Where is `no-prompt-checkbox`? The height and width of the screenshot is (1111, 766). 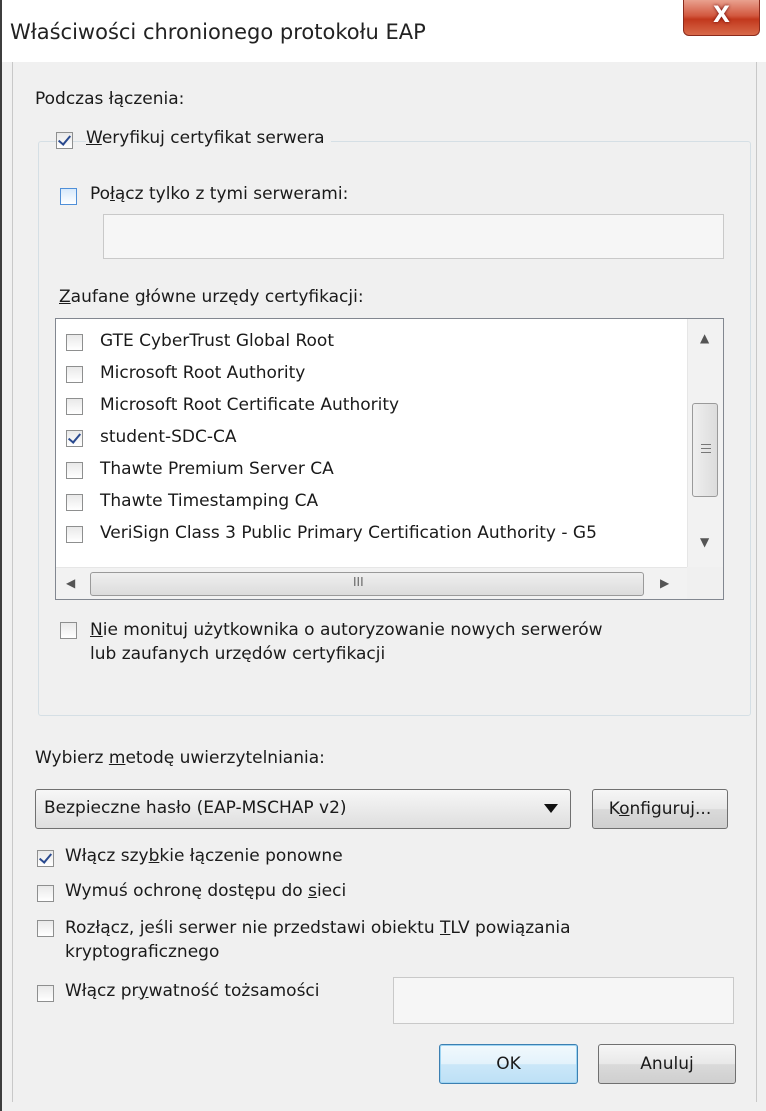
no-prompt-checkbox is located at coordinates (68, 630).